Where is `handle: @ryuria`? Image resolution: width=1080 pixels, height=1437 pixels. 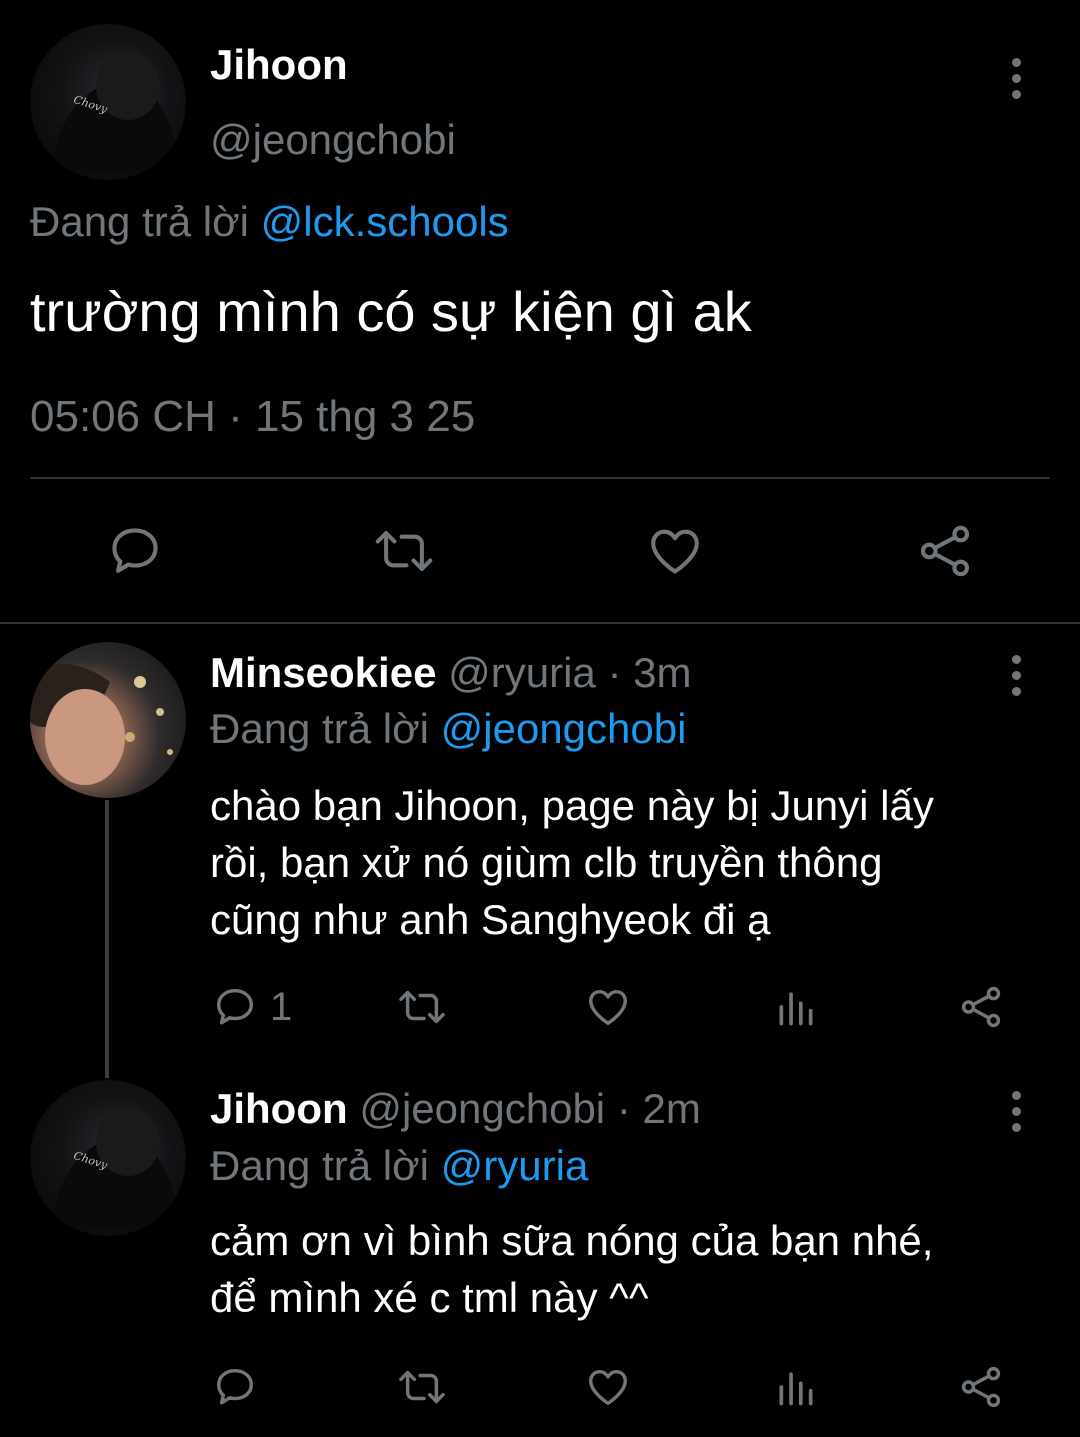
handle: @ryuria is located at coordinates (522, 672).